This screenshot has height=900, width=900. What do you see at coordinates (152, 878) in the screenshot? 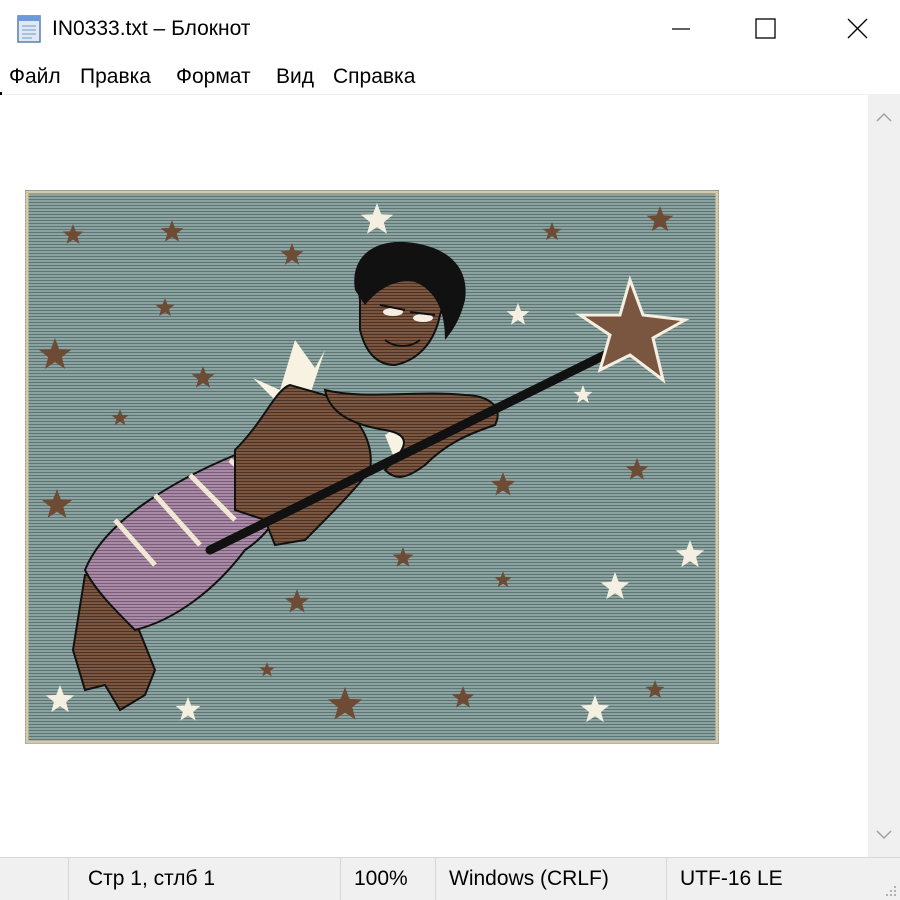
I see `status-position: Стр 1, стлб 1` at bounding box center [152, 878].